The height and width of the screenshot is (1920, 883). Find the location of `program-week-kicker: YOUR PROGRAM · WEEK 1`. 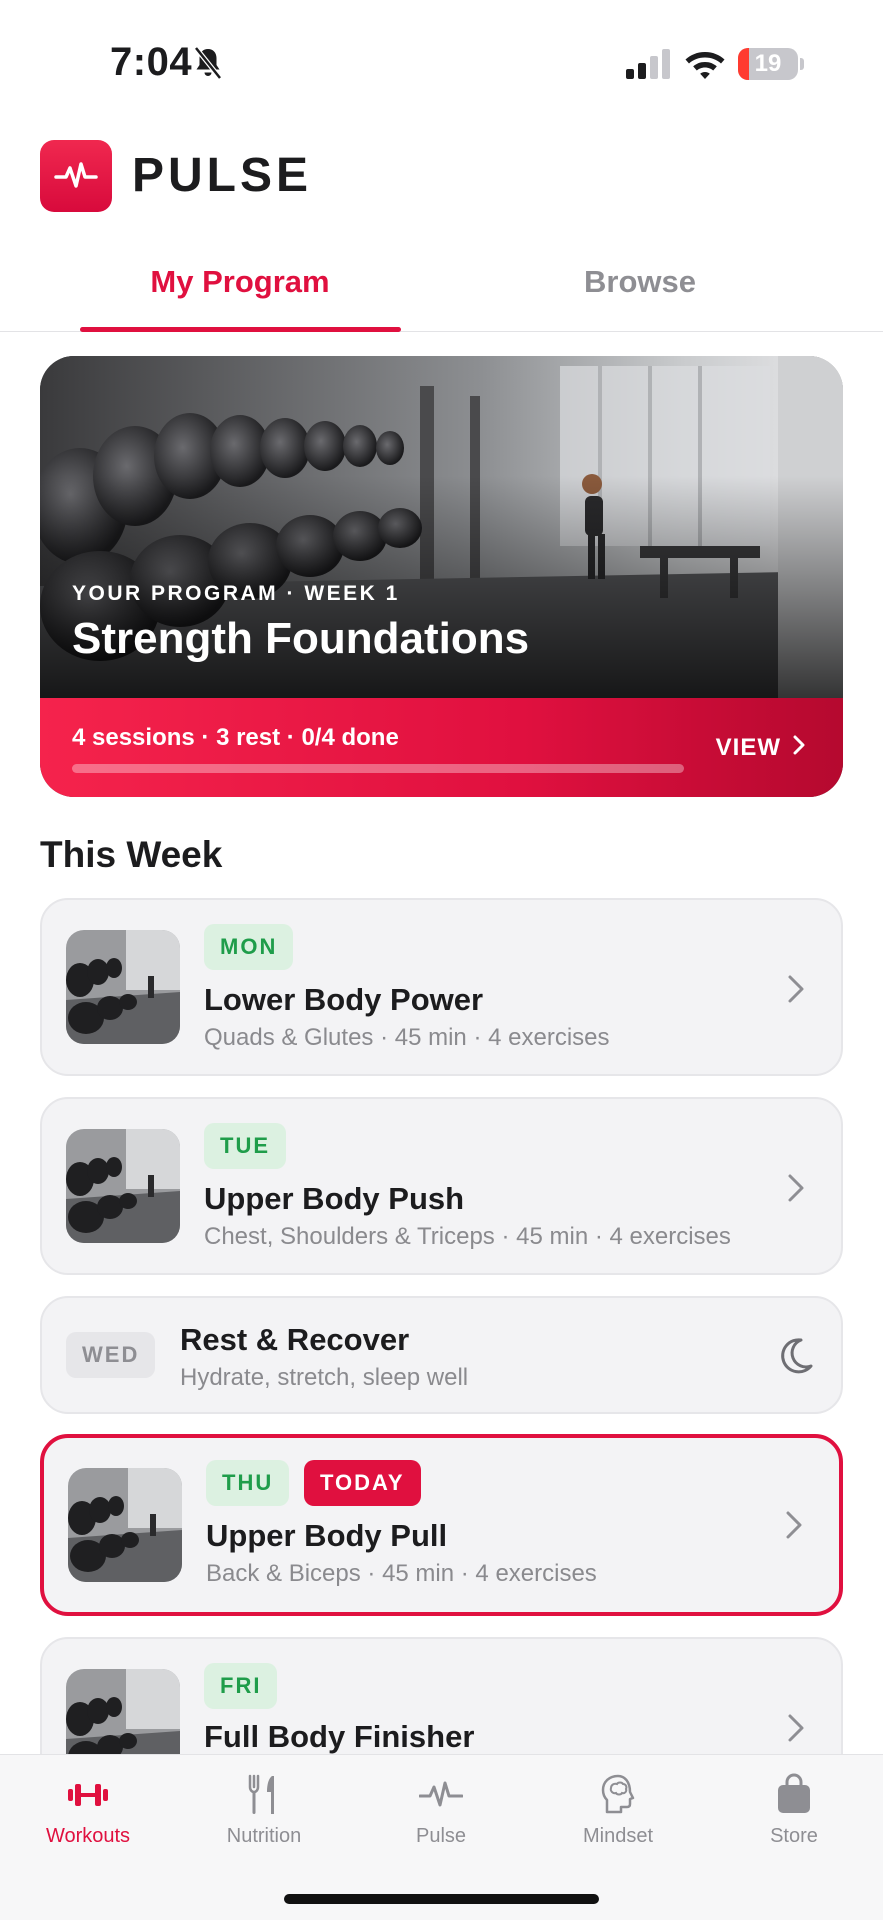

program-week-kicker: YOUR PROGRAM · WEEK 1 is located at coordinates (236, 593).